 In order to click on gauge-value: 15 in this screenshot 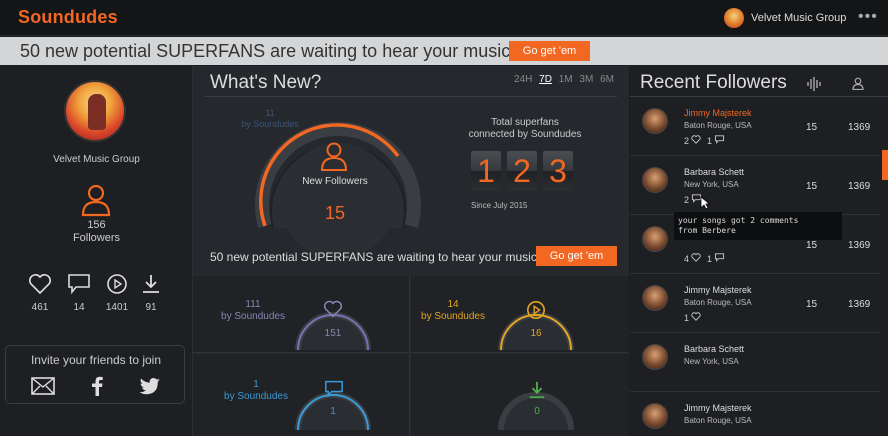, I will do `click(335, 213)`.